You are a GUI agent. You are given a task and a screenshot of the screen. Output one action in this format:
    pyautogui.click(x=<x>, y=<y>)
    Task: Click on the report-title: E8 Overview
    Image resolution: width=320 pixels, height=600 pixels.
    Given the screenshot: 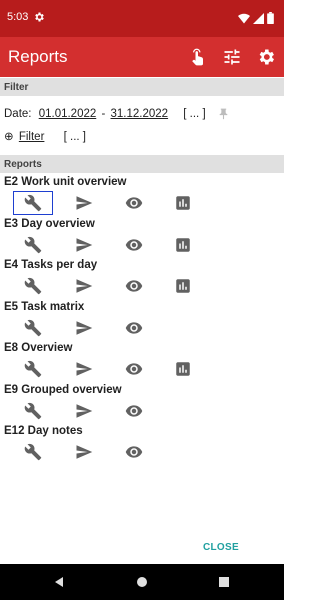 What is the action you would take?
    pyautogui.click(x=38, y=348)
    